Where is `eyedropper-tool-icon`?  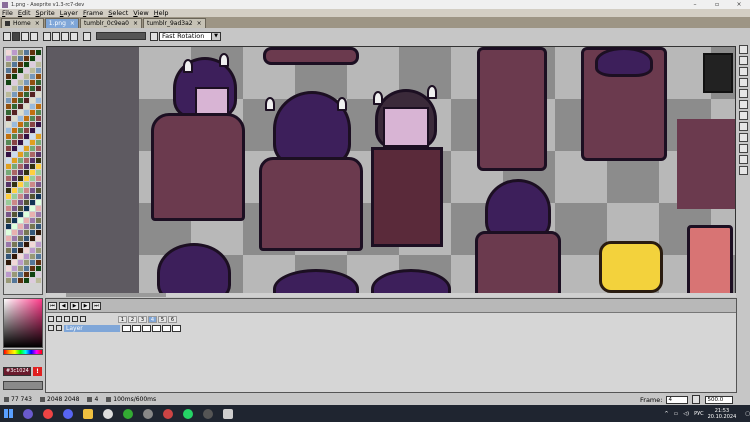
eyedropper-tool-icon is located at coordinates (743, 82).